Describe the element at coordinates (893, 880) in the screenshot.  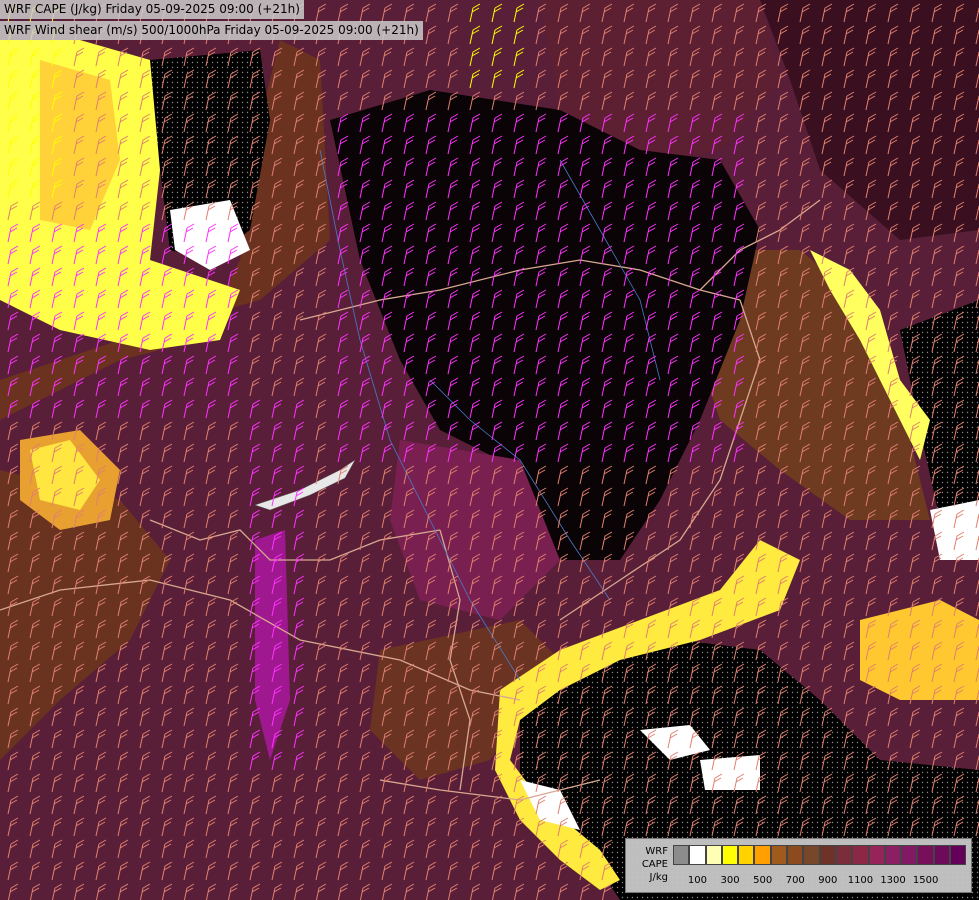
I see `legend-tick-label: 1300` at that location.